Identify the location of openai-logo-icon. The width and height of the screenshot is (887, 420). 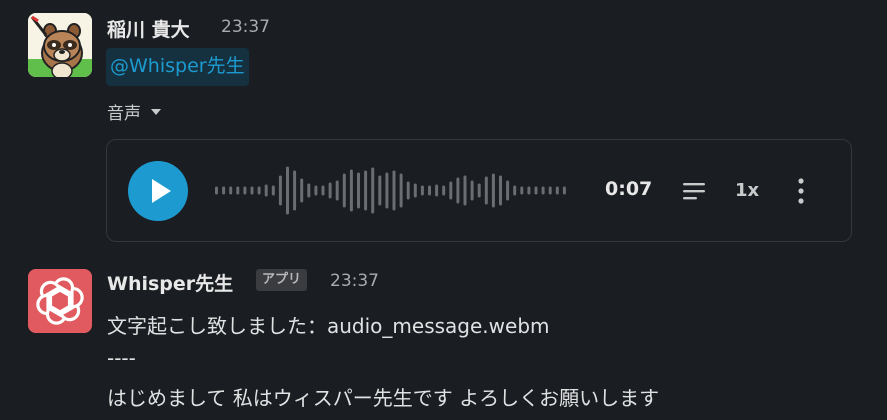
(60, 301).